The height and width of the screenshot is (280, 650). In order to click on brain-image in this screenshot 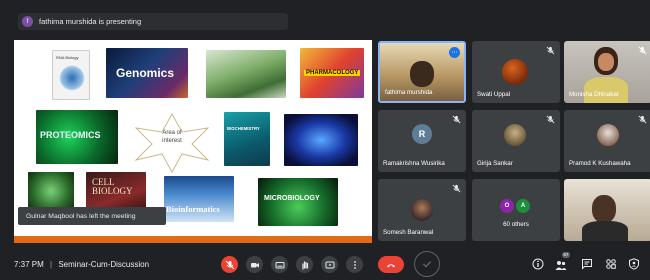, I will do `click(321, 140)`.